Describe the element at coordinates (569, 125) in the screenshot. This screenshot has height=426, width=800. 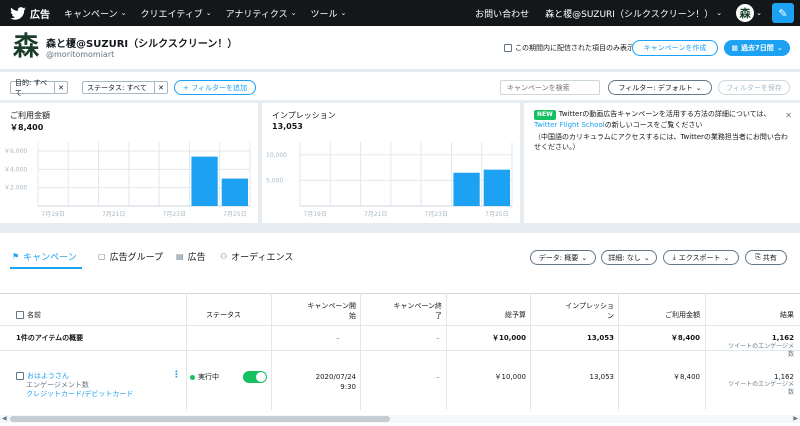
I see `flight-school-link: Twitter Flight School` at that location.